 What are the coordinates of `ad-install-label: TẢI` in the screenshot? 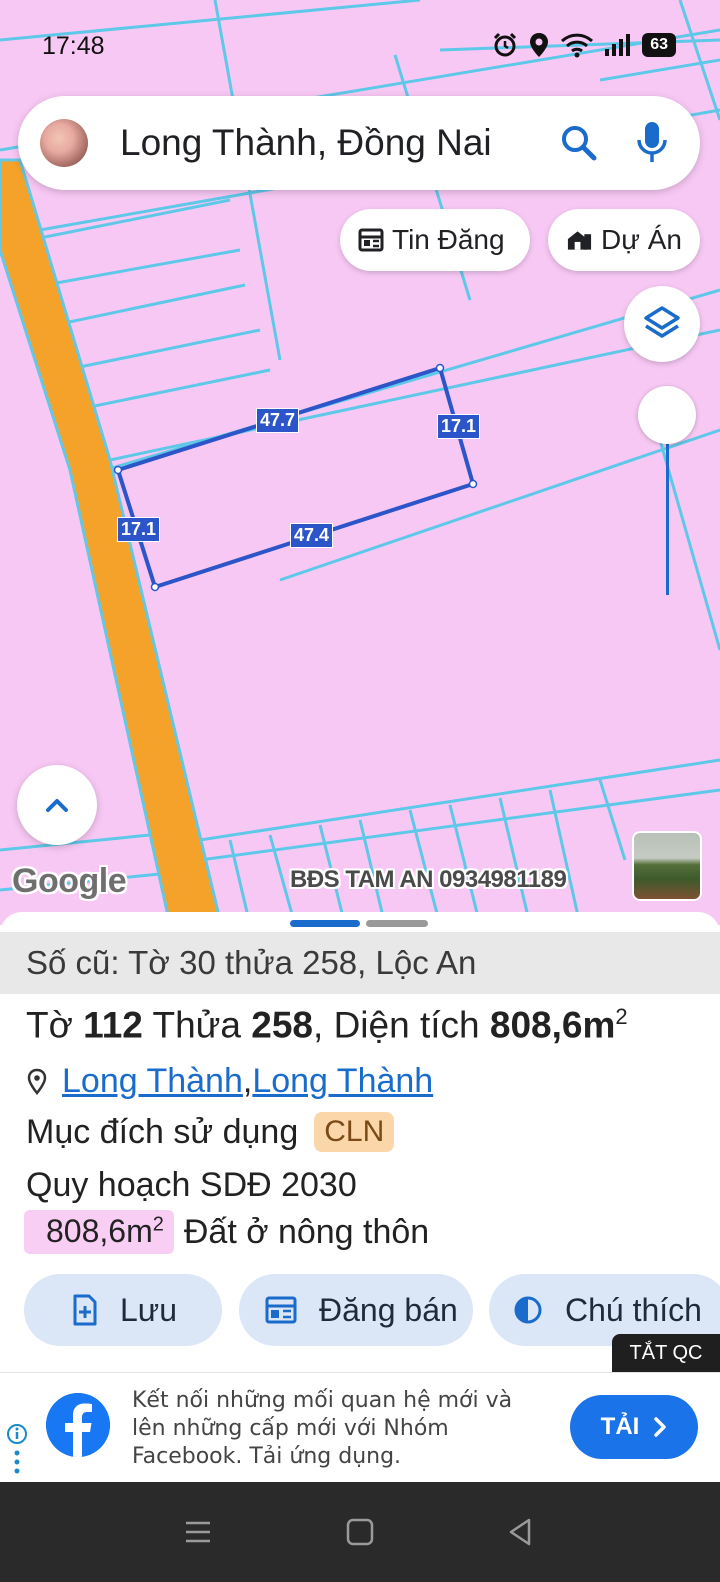 It's located at (620, 1426).